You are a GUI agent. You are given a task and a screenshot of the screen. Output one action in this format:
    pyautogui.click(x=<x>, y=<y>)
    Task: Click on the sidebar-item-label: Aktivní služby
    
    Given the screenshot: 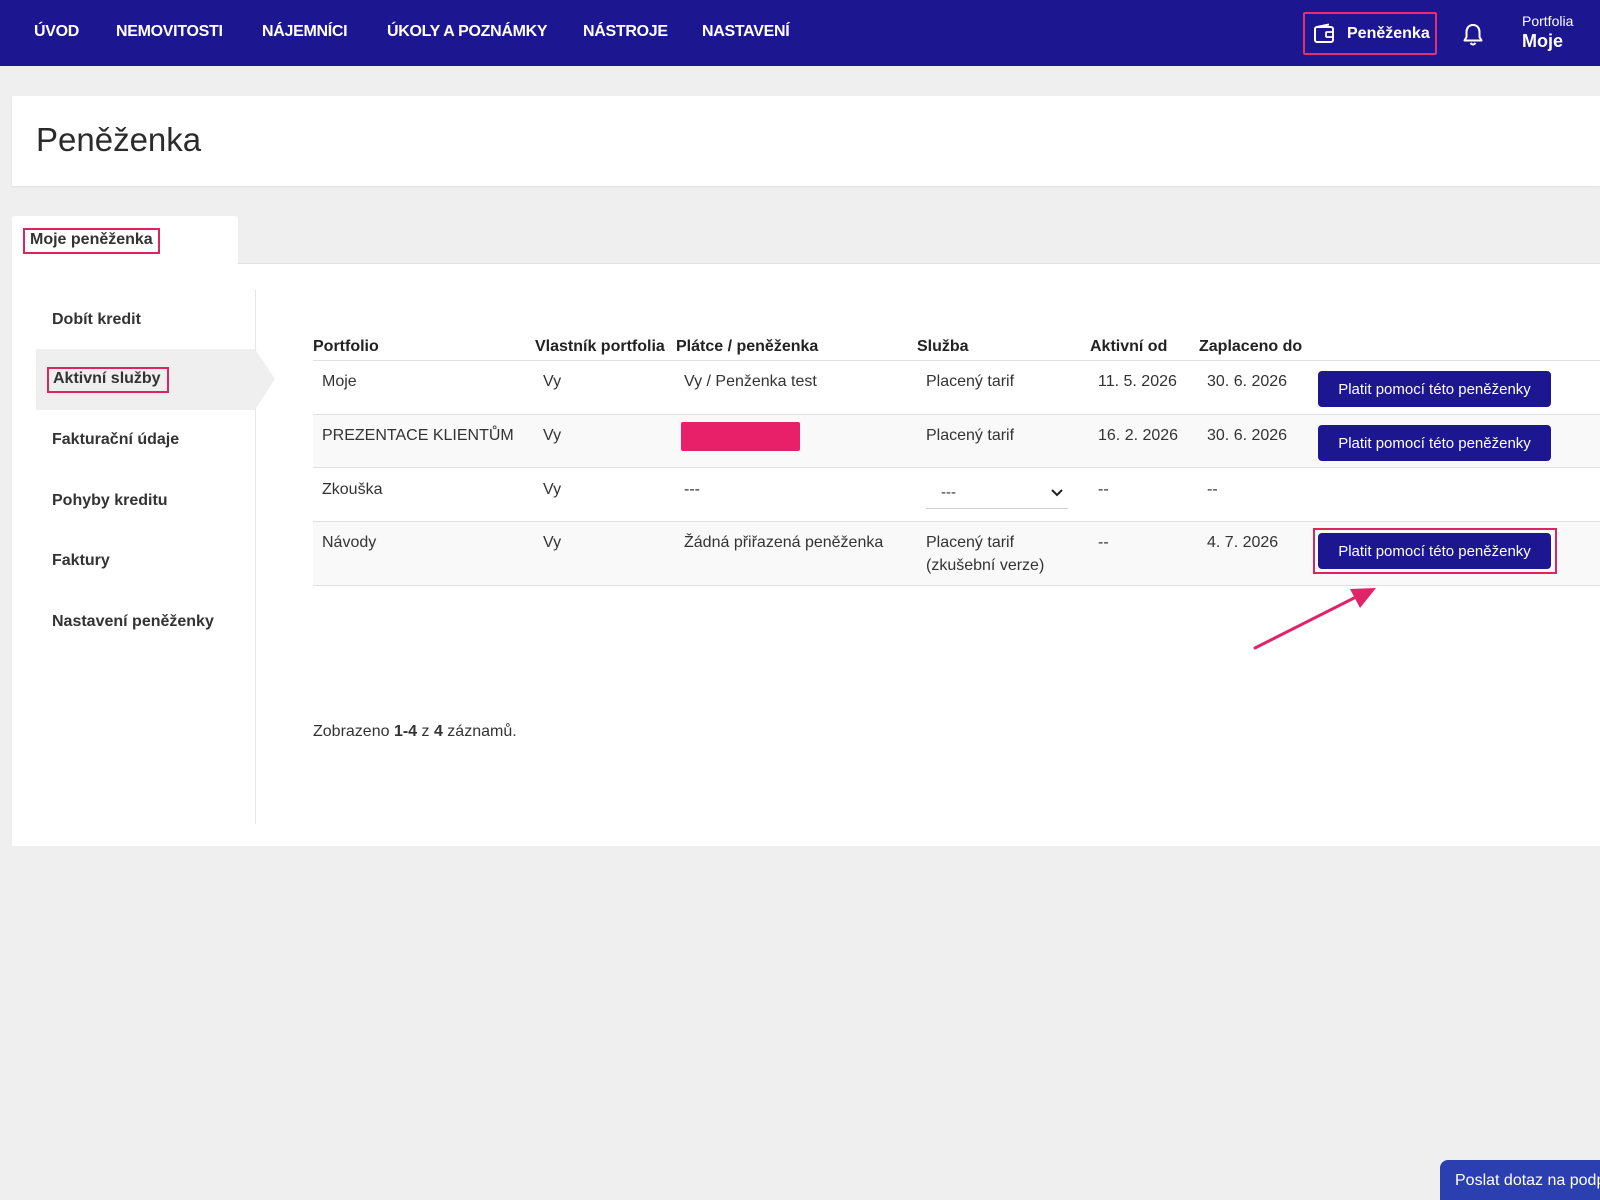 What is the action you would take?
    pyautogui.click(x=108, y=380)
    